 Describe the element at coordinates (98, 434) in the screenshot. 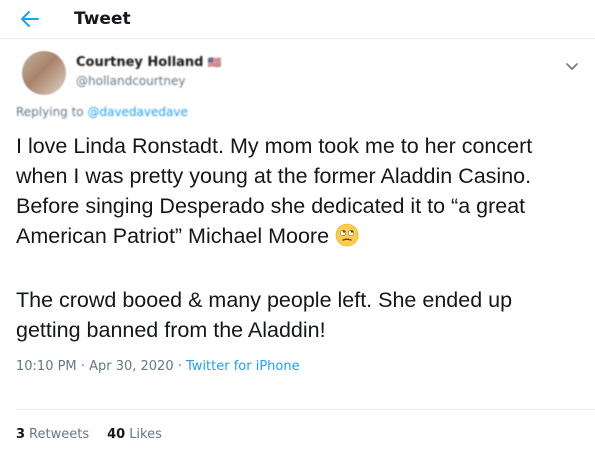

I see `tweet-stats: 3 Retweets 40 Likes` at that location.